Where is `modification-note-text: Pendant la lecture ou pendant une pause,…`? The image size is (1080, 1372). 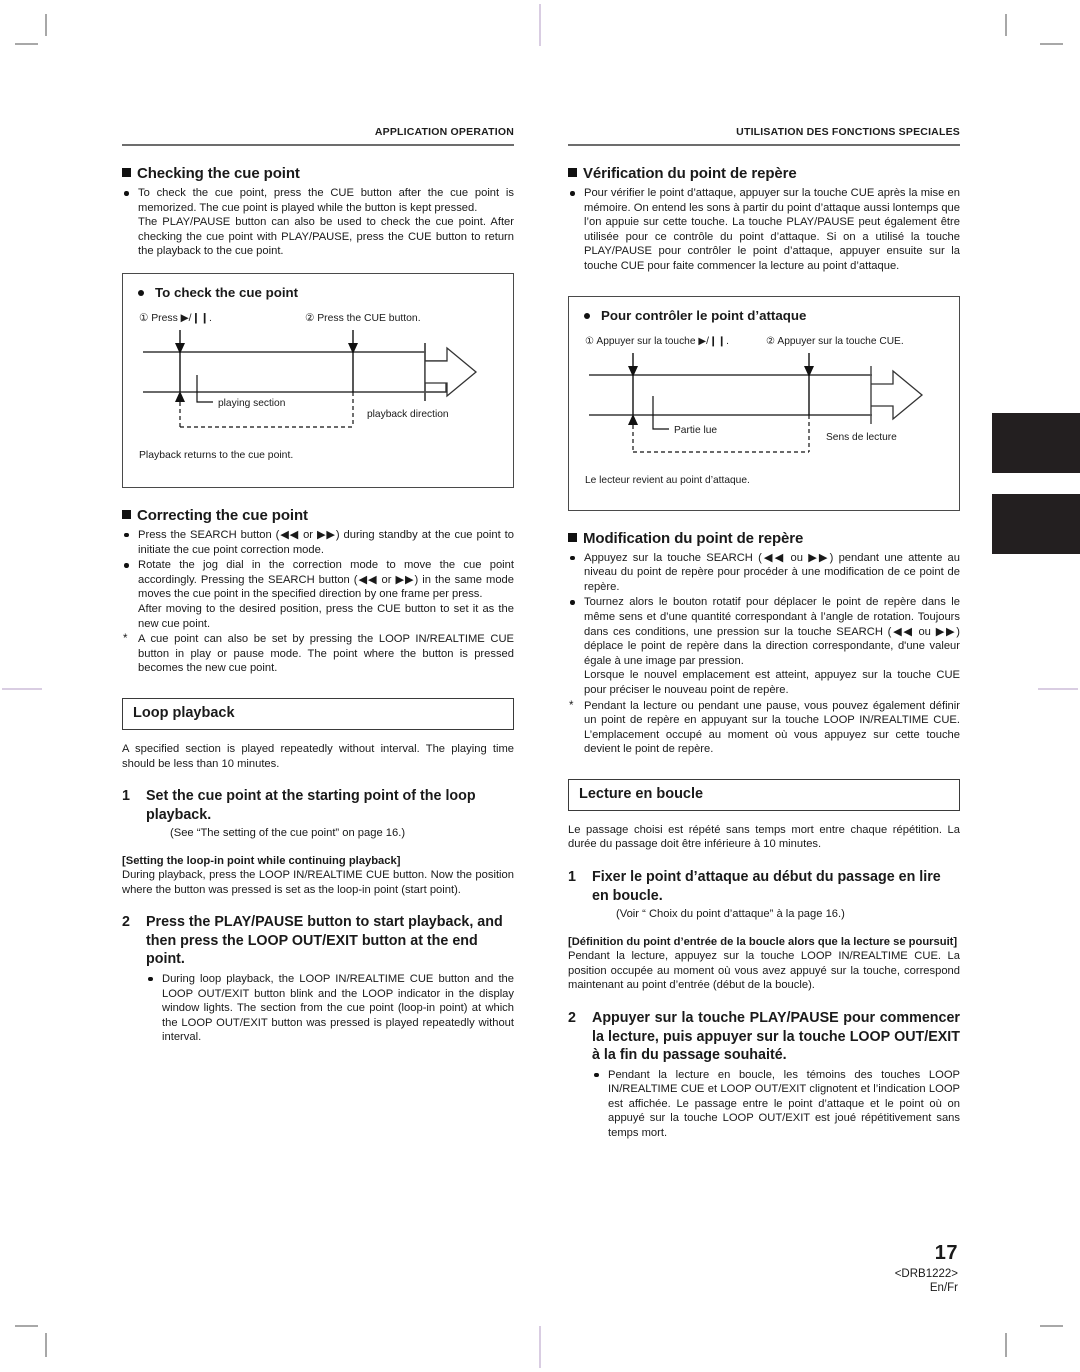
modification-note-text: Pendant la lecture ou pendant une pause,… is located at coordinates (772, 727).